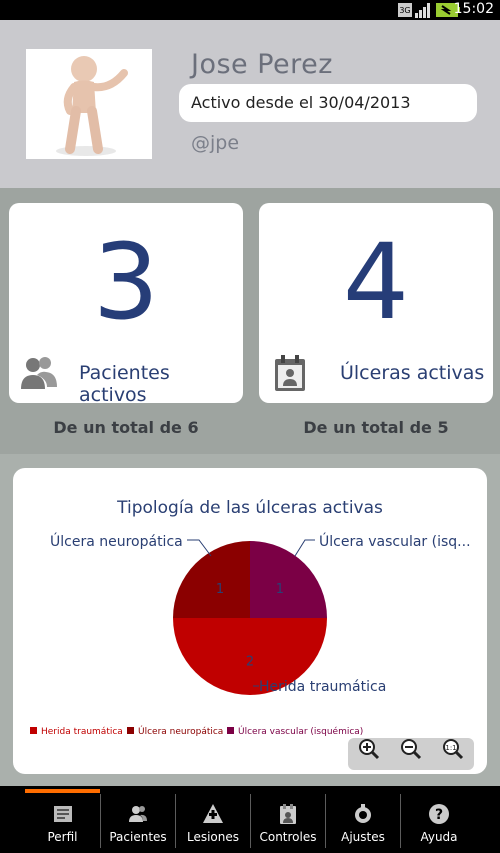 This screenshot has width=500, height=853. Describe the element at coordinates (126, 282) in the screenshot. I see `active-patients-count: 3` at that location.